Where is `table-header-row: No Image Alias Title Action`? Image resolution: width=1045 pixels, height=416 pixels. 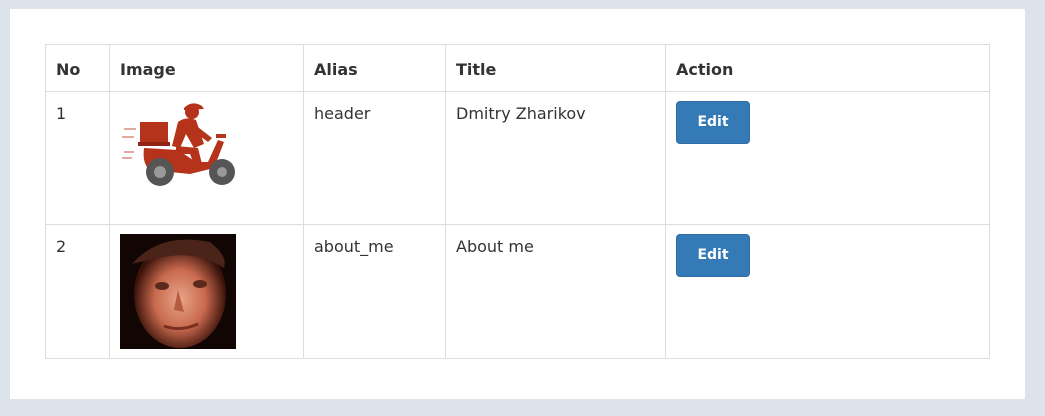 table-header-row: No Image Alias Title Action is located at coordinates (517, 68).